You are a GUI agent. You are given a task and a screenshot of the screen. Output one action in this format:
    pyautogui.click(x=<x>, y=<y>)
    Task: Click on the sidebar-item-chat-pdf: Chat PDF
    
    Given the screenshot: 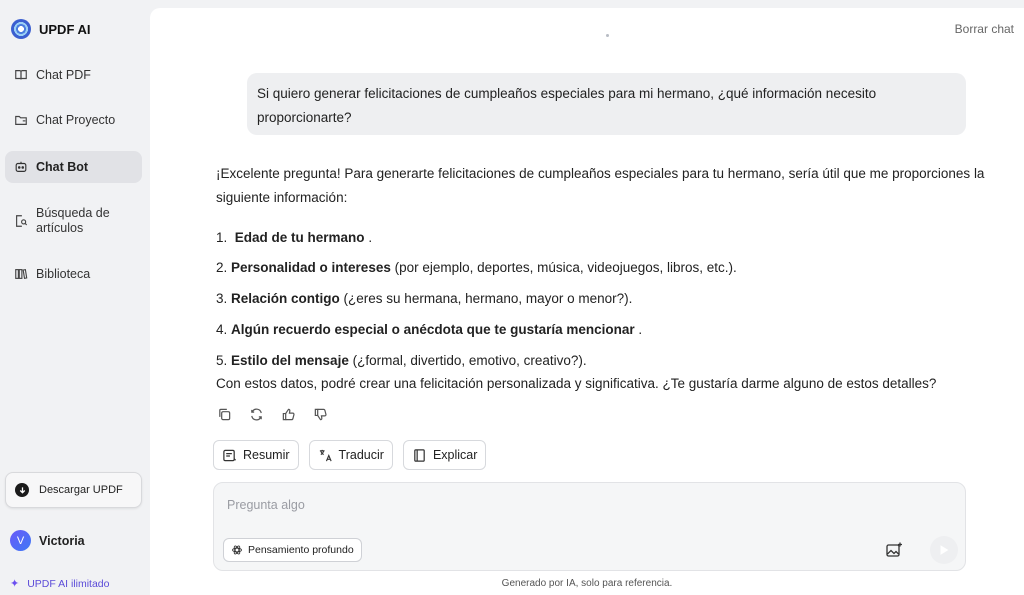 What is the action you would take?
    pyautogui.click(x=73, y=75)
    